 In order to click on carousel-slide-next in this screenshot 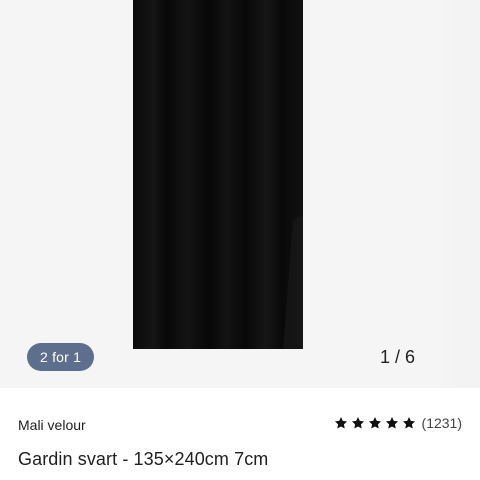, I will do `click(466, 194)`.